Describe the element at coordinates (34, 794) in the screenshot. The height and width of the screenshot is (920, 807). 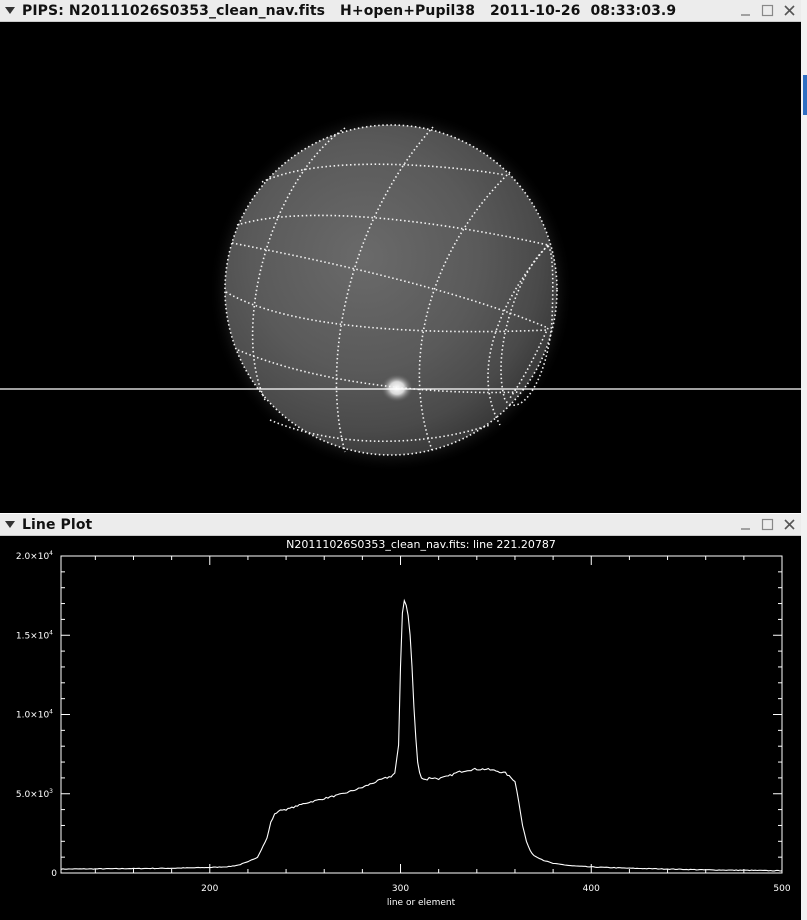
I see `y-tick-label: 5.0×103` at that location.